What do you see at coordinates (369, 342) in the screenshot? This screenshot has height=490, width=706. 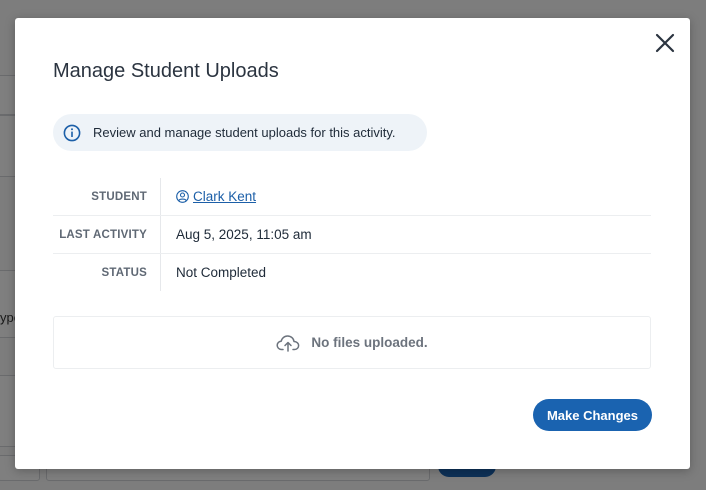 I see `no-files-text: No files uploaded.` at bounding box center [369, 342].